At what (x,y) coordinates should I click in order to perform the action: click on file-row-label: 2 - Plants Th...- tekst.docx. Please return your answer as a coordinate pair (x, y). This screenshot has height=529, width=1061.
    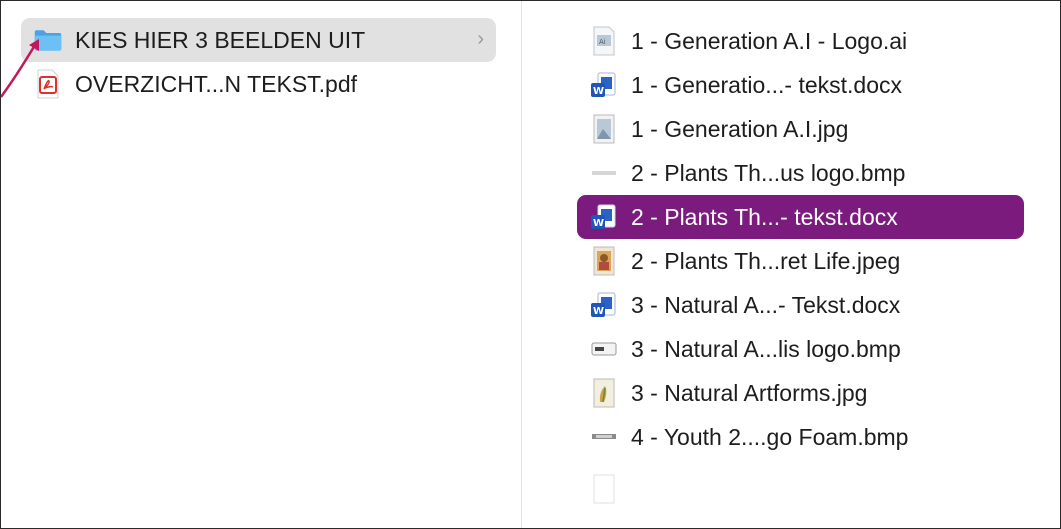
    Looking at the image, I should click on (764, 216).